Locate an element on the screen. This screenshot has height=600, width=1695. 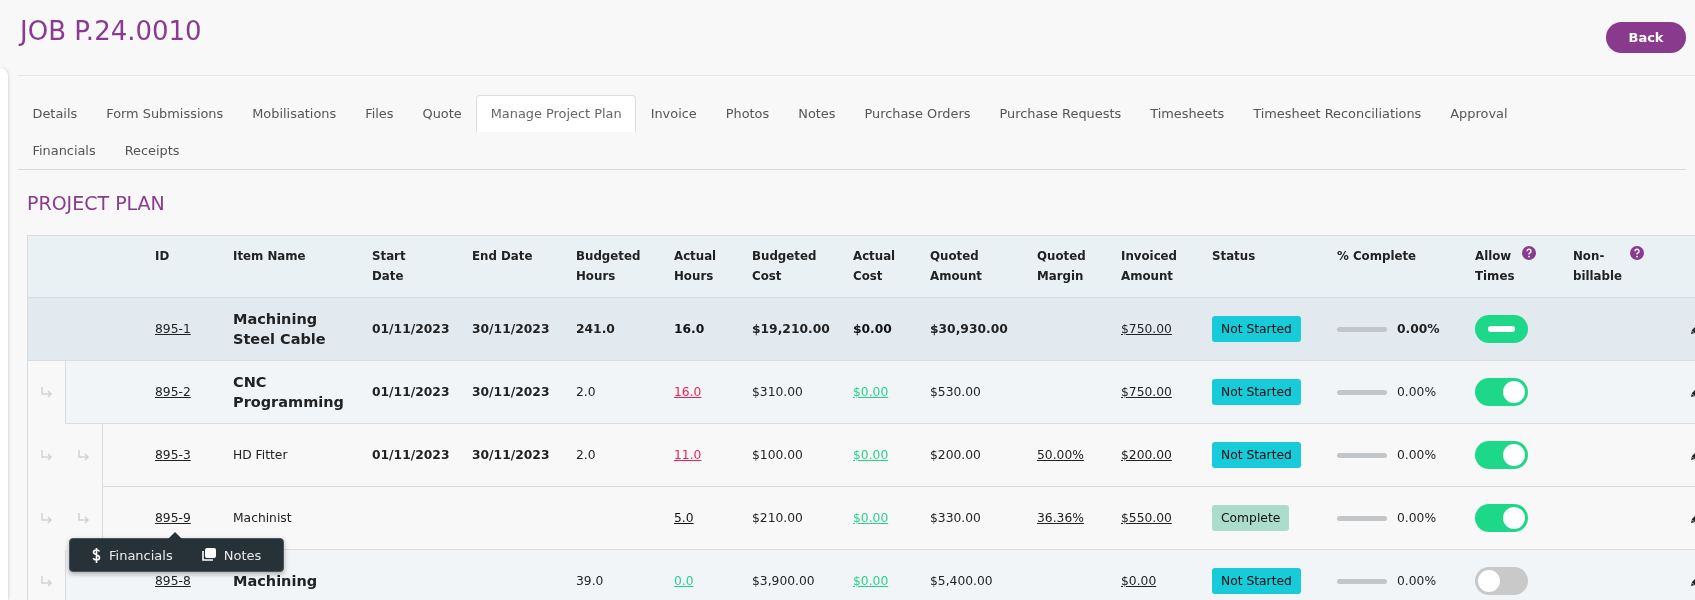
tab: Details is located at coordinates (55, 113).